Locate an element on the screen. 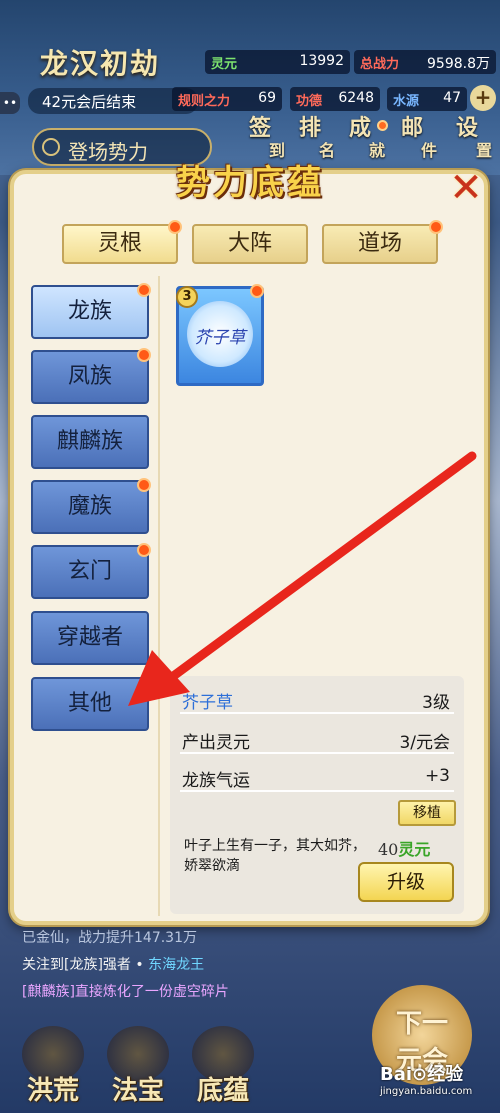 The width and height of the screenshot is (500, 1113). sidebar-item-qita: 其他 is located at coordinates (90, 704).